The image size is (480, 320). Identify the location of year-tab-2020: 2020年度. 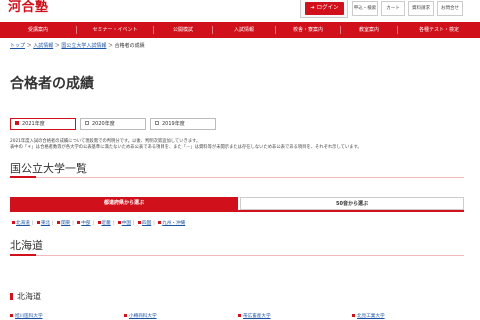
(113, 124).